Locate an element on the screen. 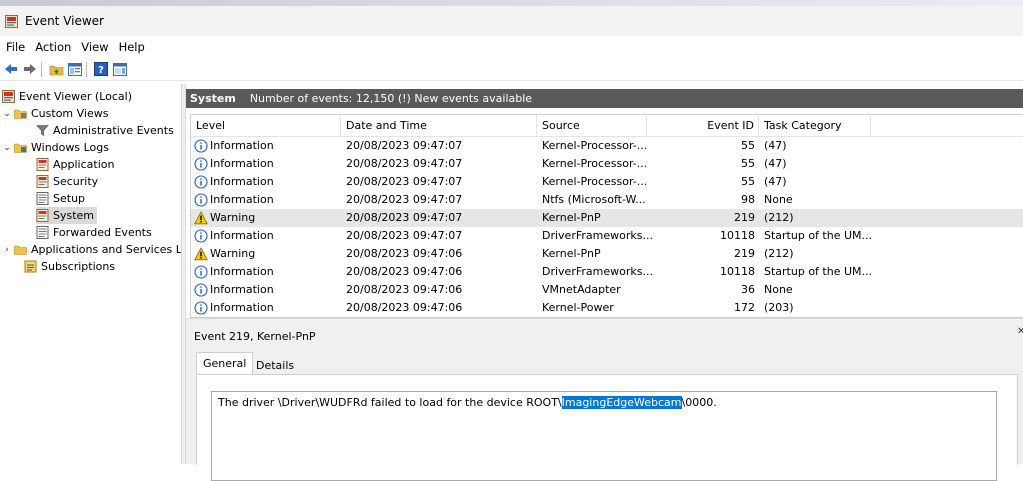 This screenshot has width=1023, height=481. tree-label: Subscriptions is located at coordinates (78, 266).